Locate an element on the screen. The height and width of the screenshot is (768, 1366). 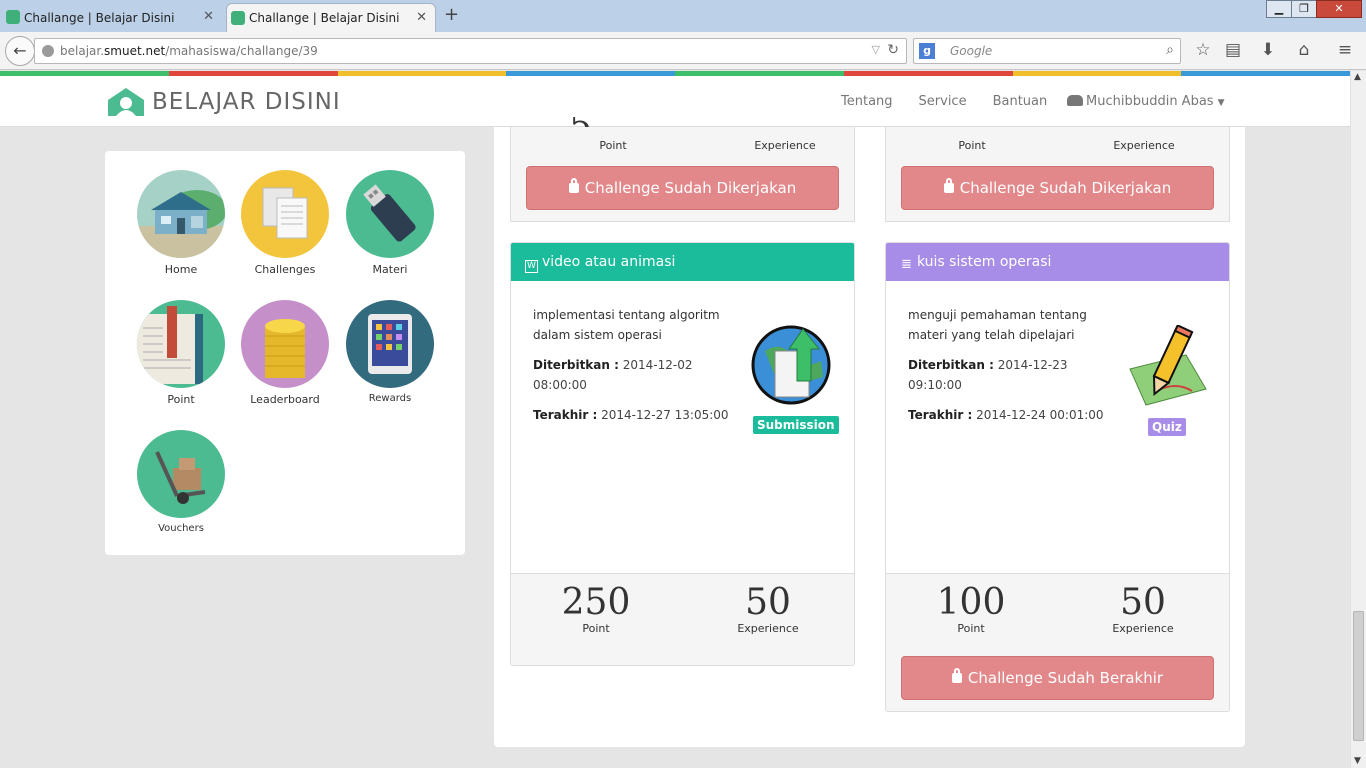
point-value-cut: 5 is located at coordinates (580, 122).